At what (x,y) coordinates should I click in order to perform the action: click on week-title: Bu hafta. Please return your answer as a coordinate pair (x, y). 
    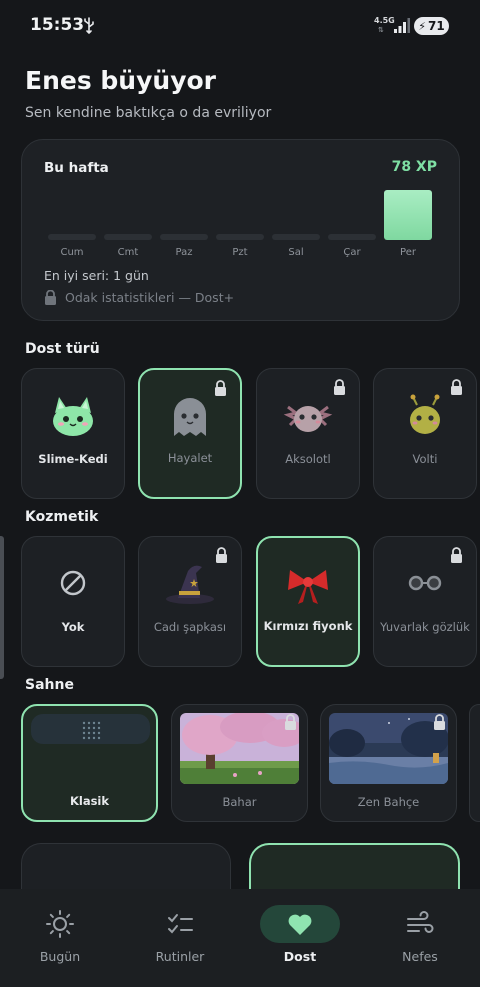
    Looking at the image, I should click on (76, 168).